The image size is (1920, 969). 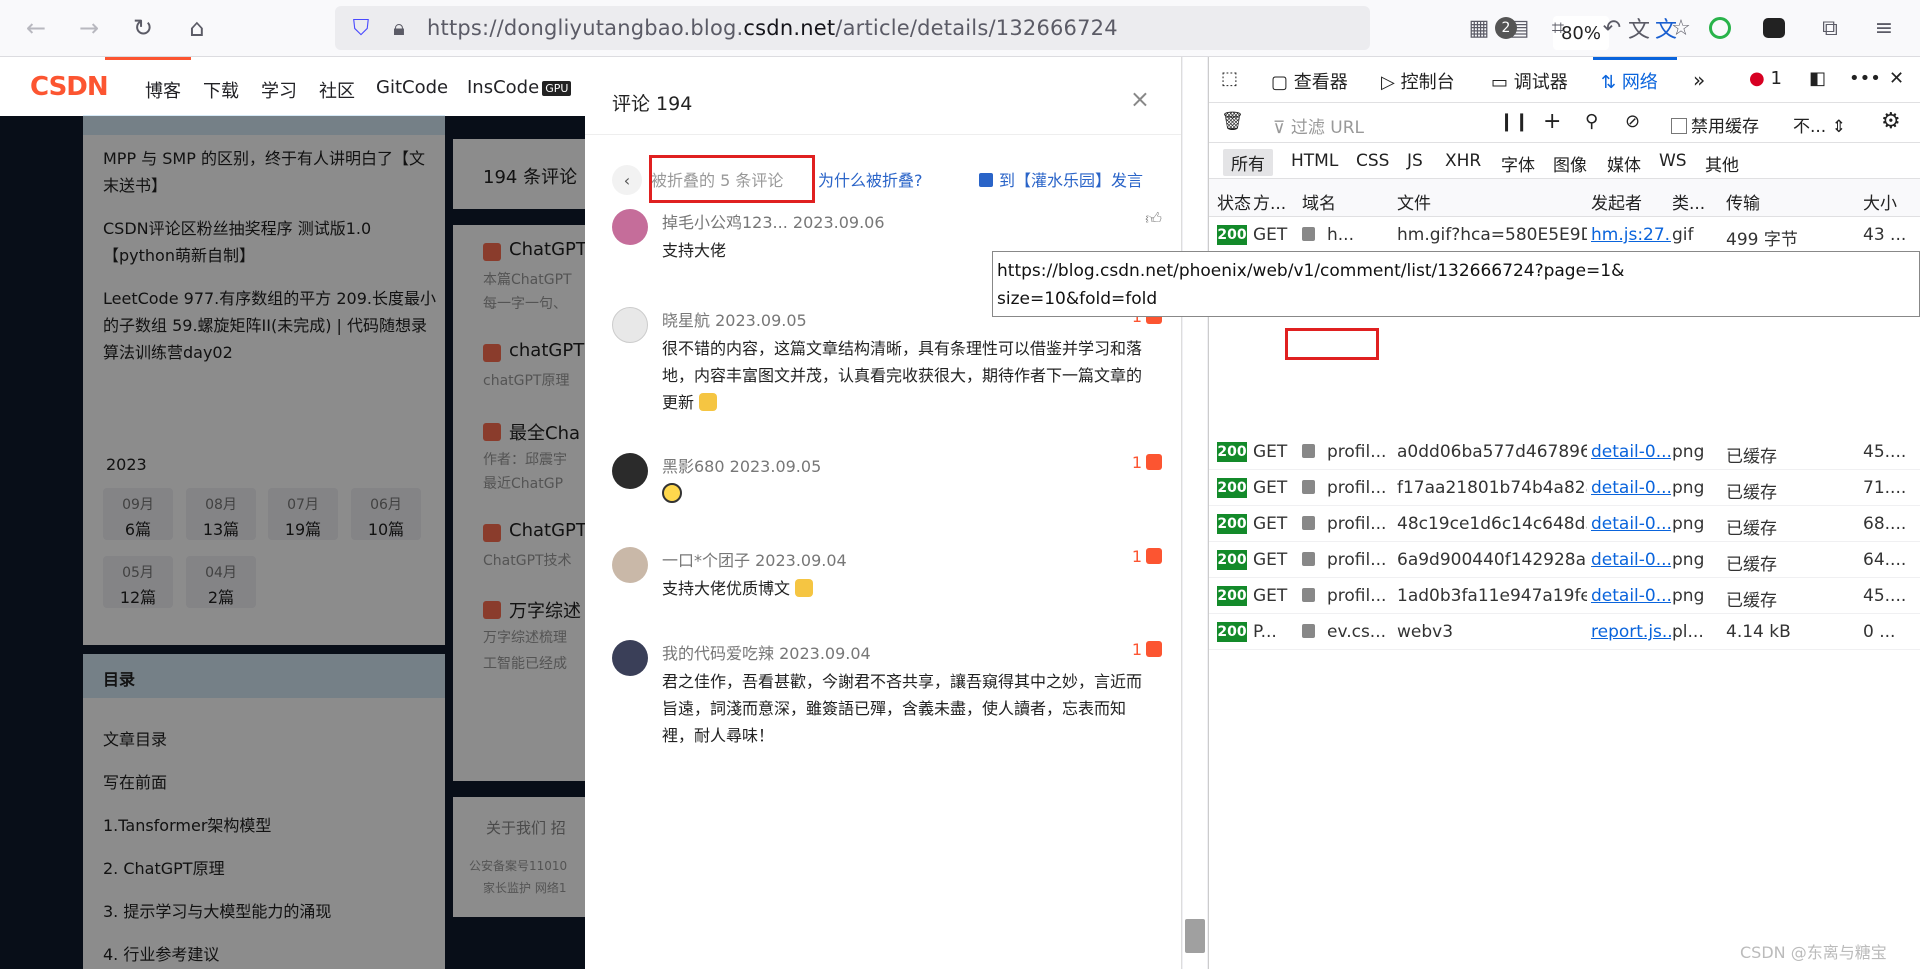 What do you see at coordinates (69, 87) in the screenshot?
I see `csdn-logo: CSDN` at bounding box center [69, 87].